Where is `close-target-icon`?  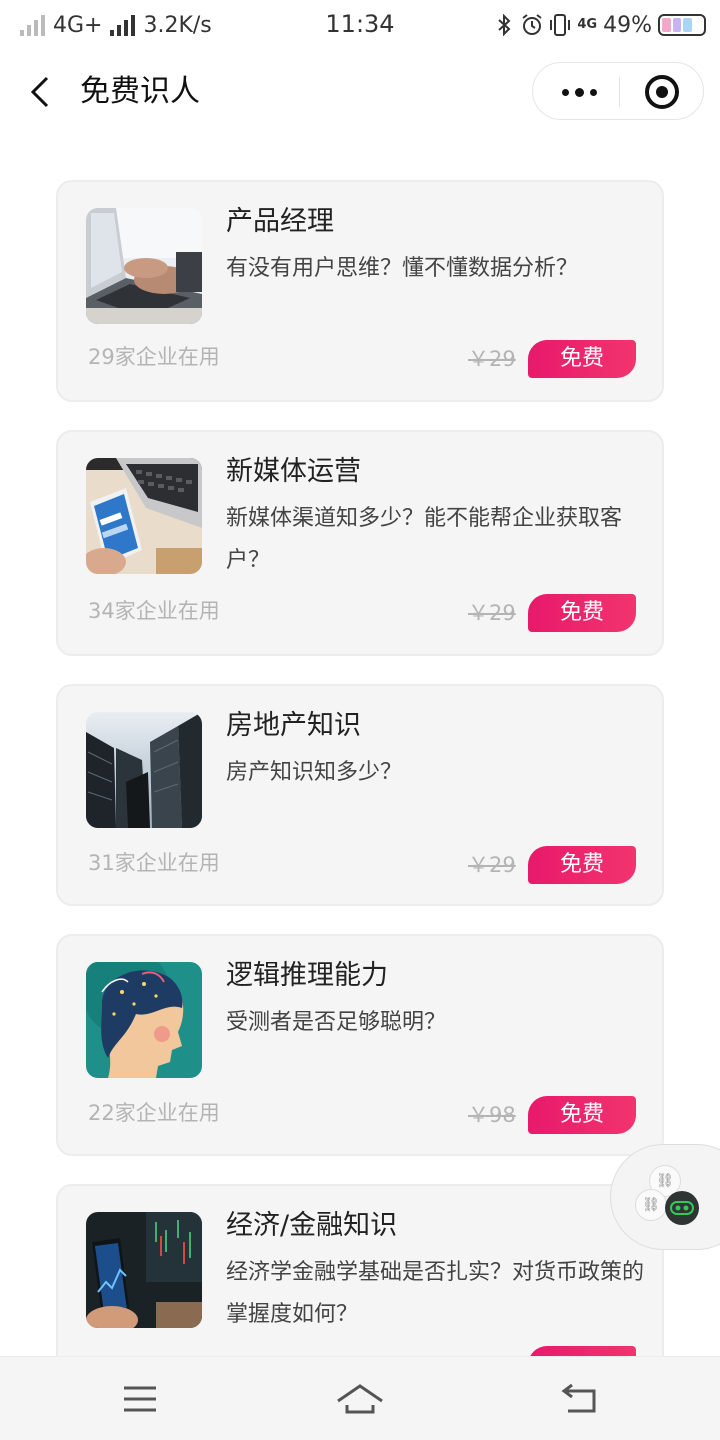 close-target-icon is located at coordinates (662, 92).